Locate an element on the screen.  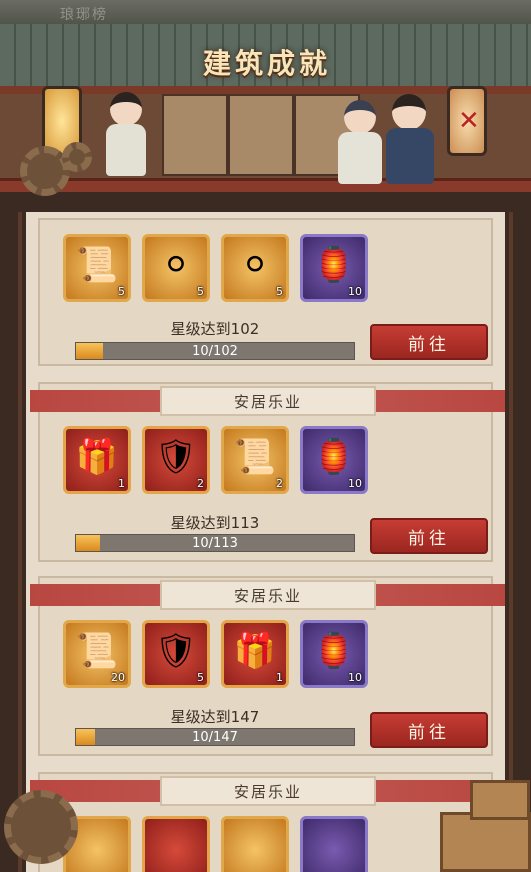
couple-characters is located at coordinates (385, 140).